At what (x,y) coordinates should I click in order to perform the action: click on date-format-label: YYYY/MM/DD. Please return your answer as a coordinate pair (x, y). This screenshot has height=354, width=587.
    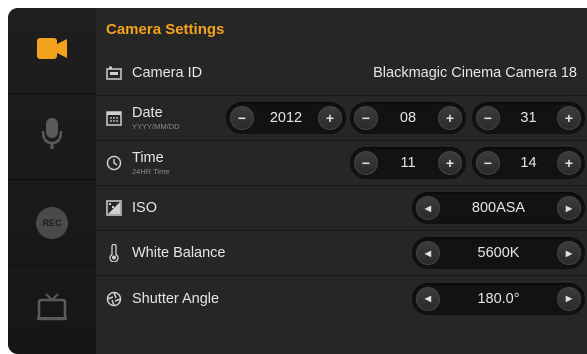
    Looking at the image, I should click on (156, 126).